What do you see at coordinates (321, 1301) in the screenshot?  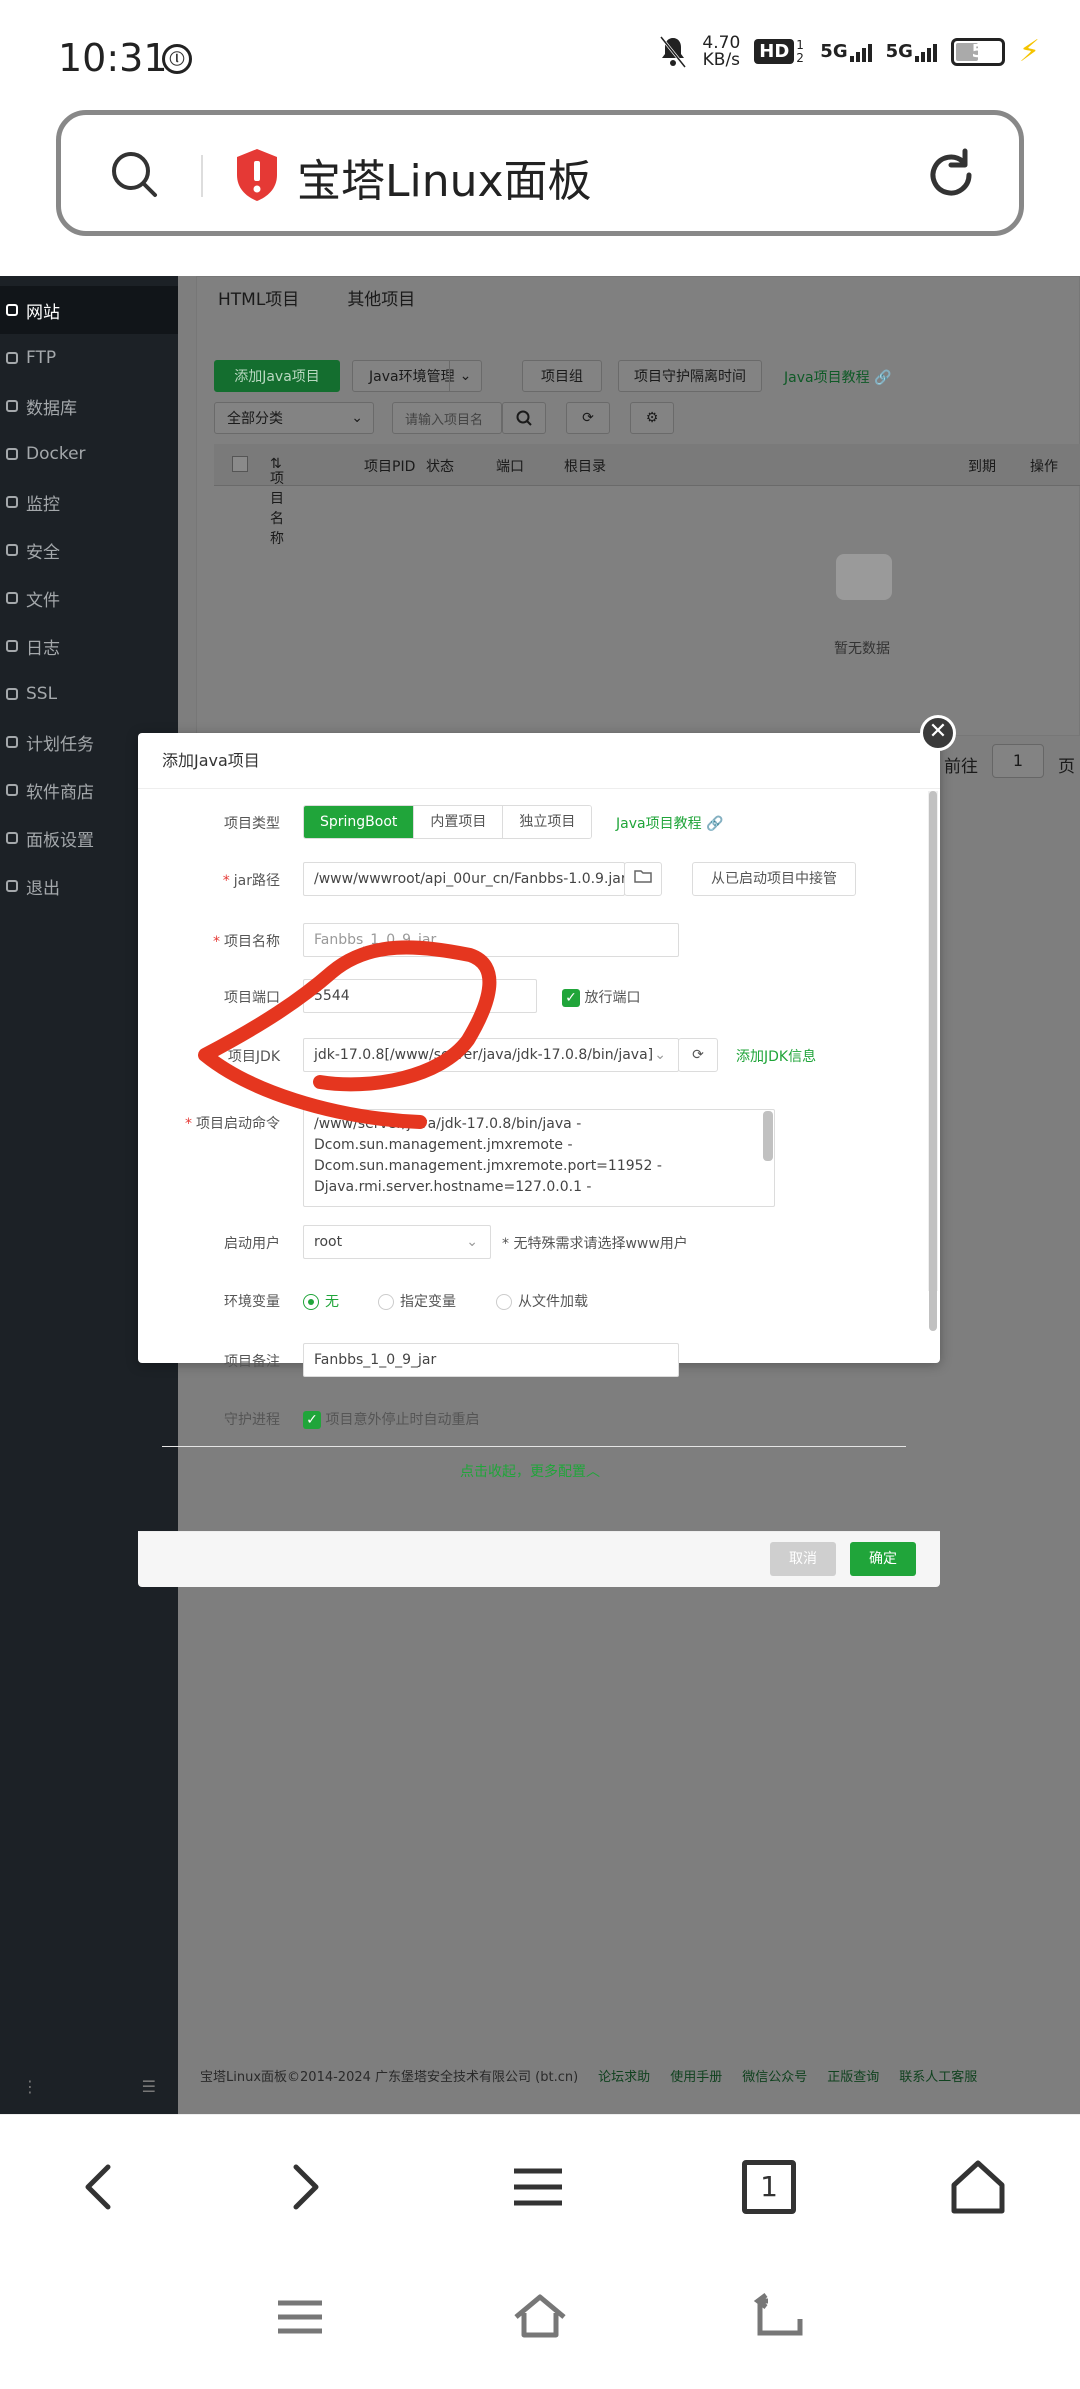 I see `env-option-none: 无` at bounding box center [321, 1301].